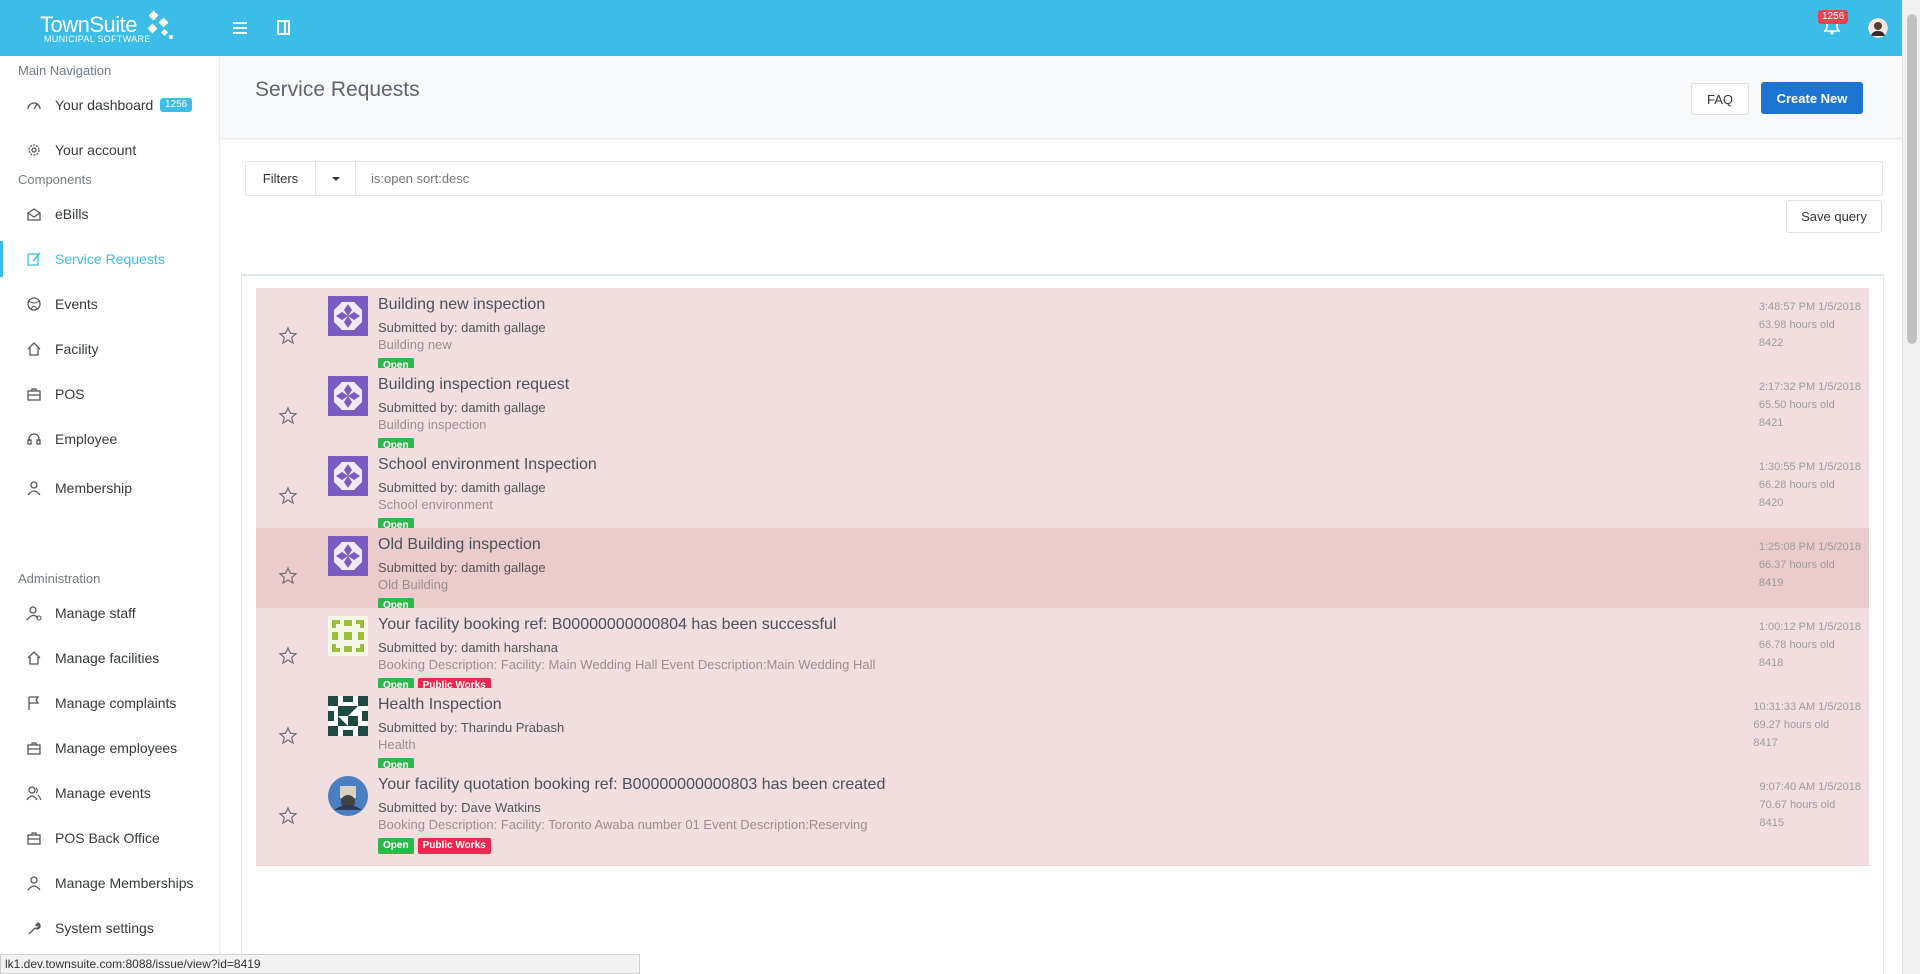  What do you see at coordinates (1807, 707) in the screenshot?
I see `issue-time: 10:31:33 AM 1/5/2018` at bounding box center [1807, 707].